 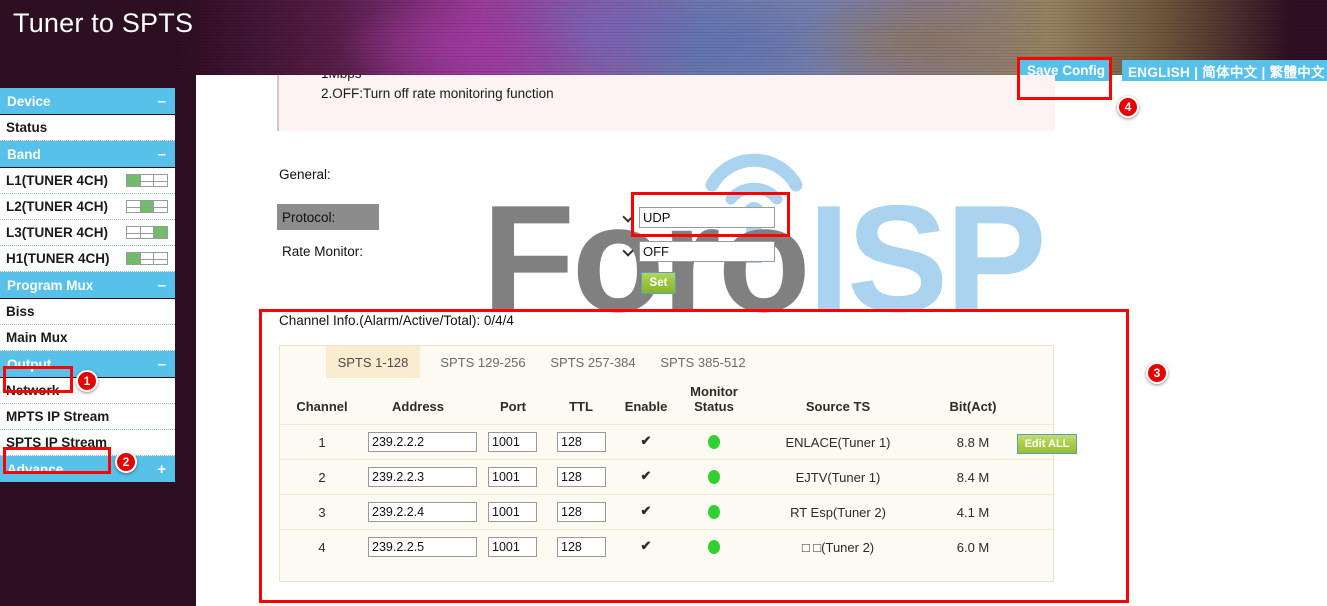 I want to click on sidebar-group-device-label: Device, so click(x=29, y=101).